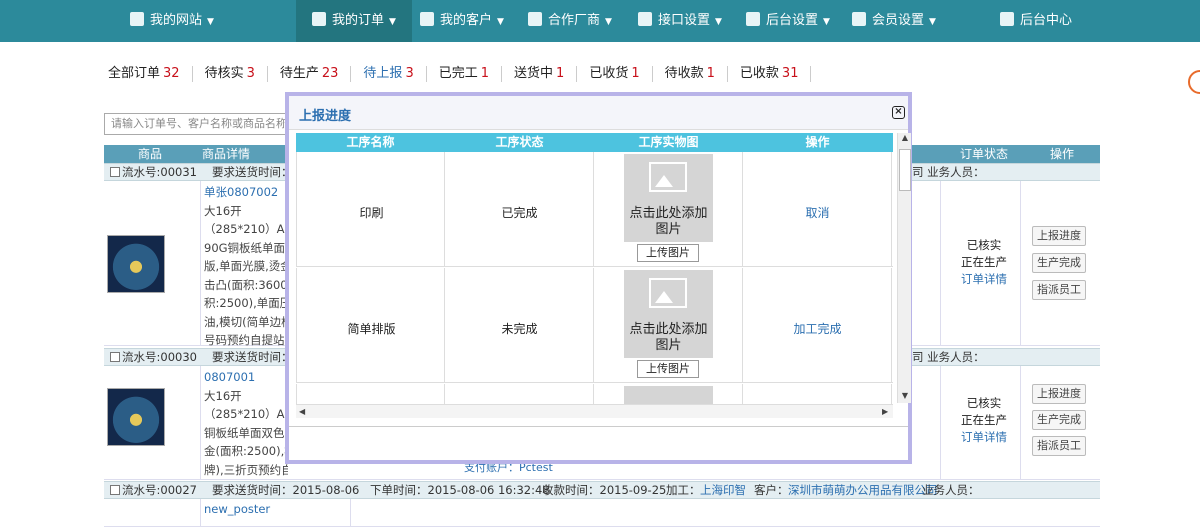 The width and height of the screenshot is (1200, 527). Describe the element at coordinates (598, 113) in the screenshot. I see `dialog-title-bar: 上报进度 ×` at that location.